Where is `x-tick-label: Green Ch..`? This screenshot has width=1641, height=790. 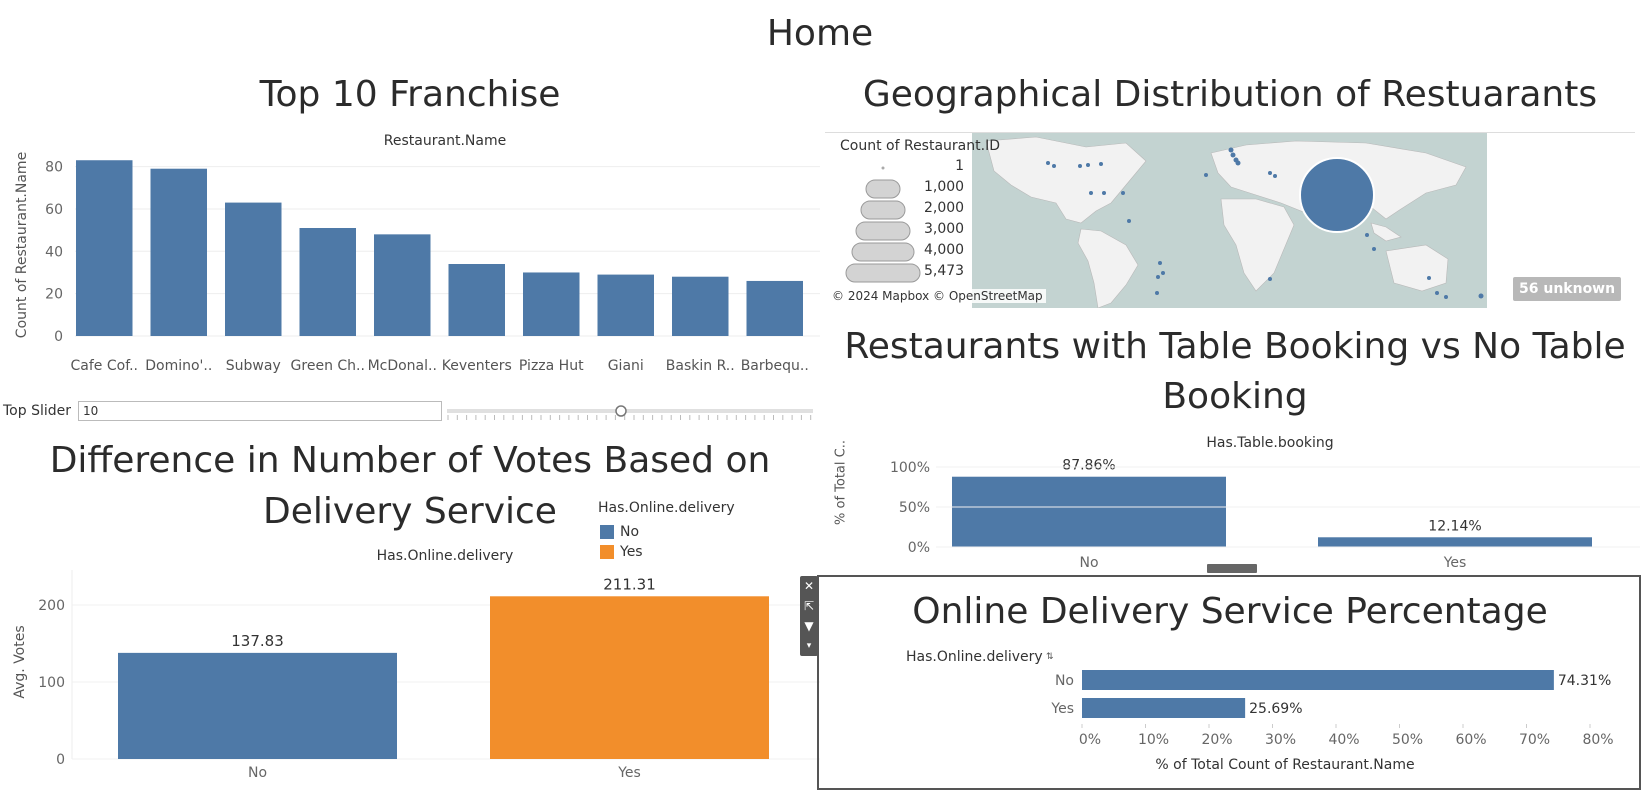
x-tick-label: Green Ch.. is located at coordinates (328, 366).